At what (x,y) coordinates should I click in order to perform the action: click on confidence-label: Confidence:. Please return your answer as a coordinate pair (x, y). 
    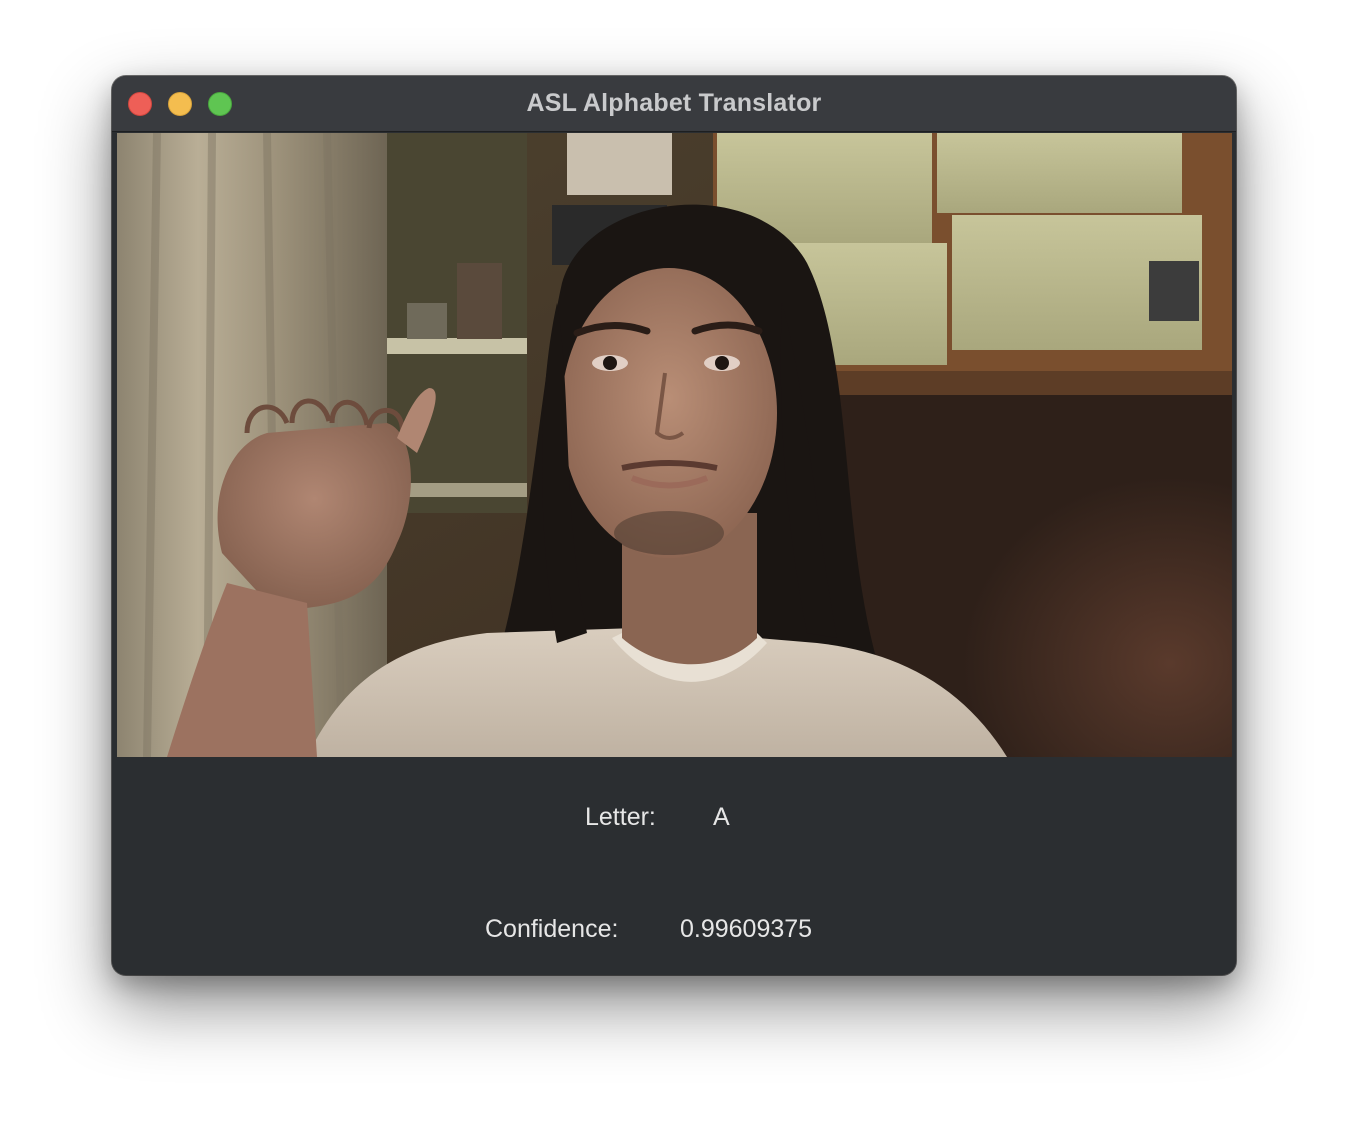
    Looking at the image, I should click on (552, 929).